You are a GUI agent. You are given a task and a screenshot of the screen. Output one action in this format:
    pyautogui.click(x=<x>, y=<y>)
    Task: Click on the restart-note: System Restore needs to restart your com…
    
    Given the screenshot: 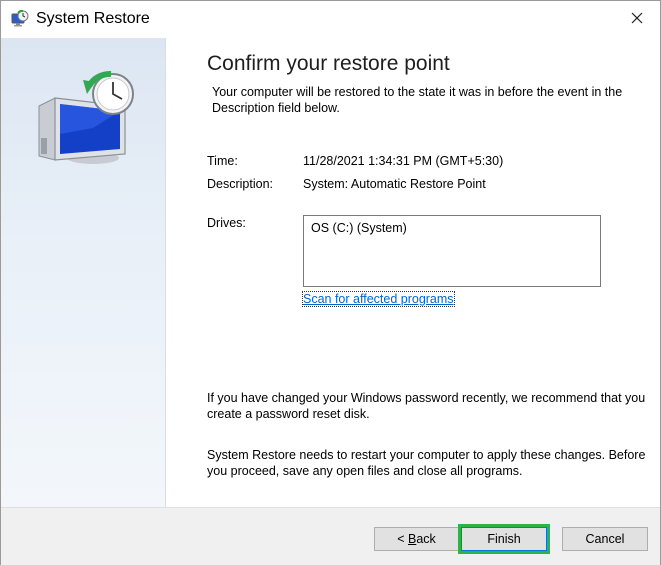 What is the action you would take?
    pyautogui.click(x=426, y=463)
    